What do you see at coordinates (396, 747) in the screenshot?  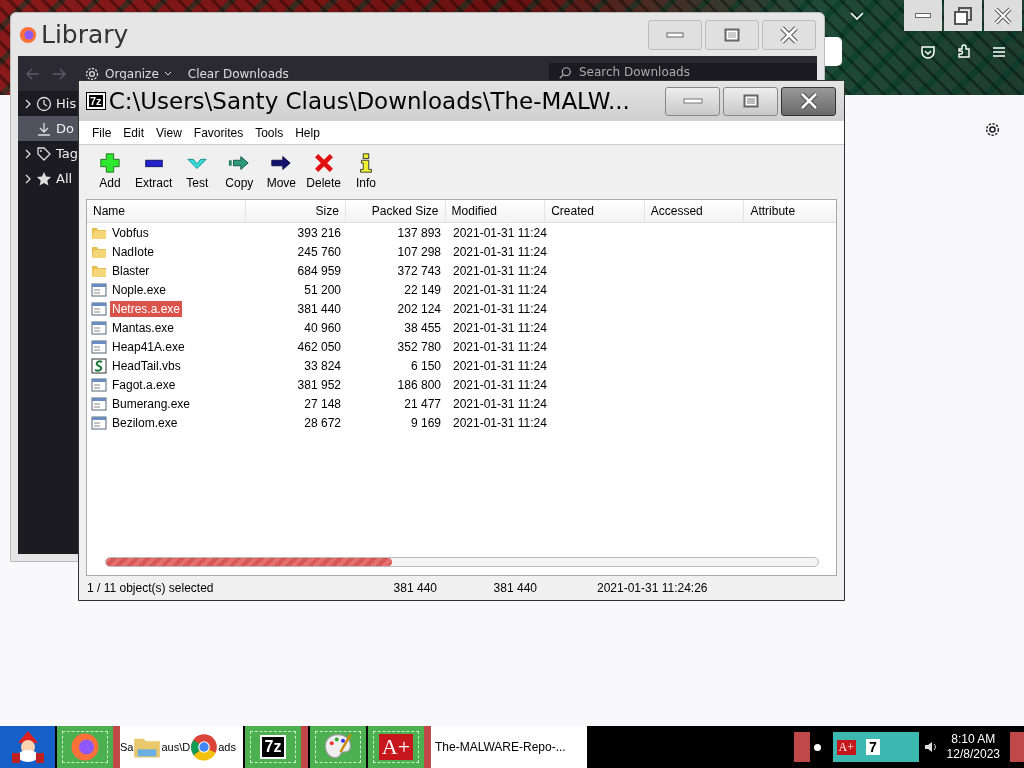 I see `taskbar-button: A+` at bounding box center [396, 747].